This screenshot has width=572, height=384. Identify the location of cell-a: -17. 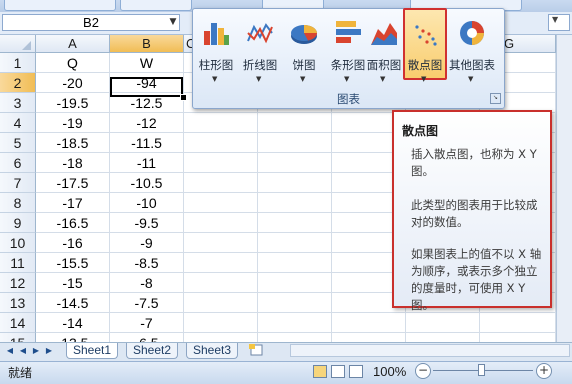
(73, 203).